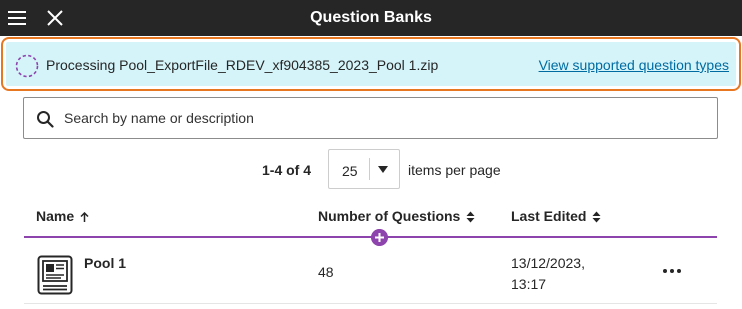  I want to click on pool-last-edited: 13/12/2023, 13:17, so click(561, 274).